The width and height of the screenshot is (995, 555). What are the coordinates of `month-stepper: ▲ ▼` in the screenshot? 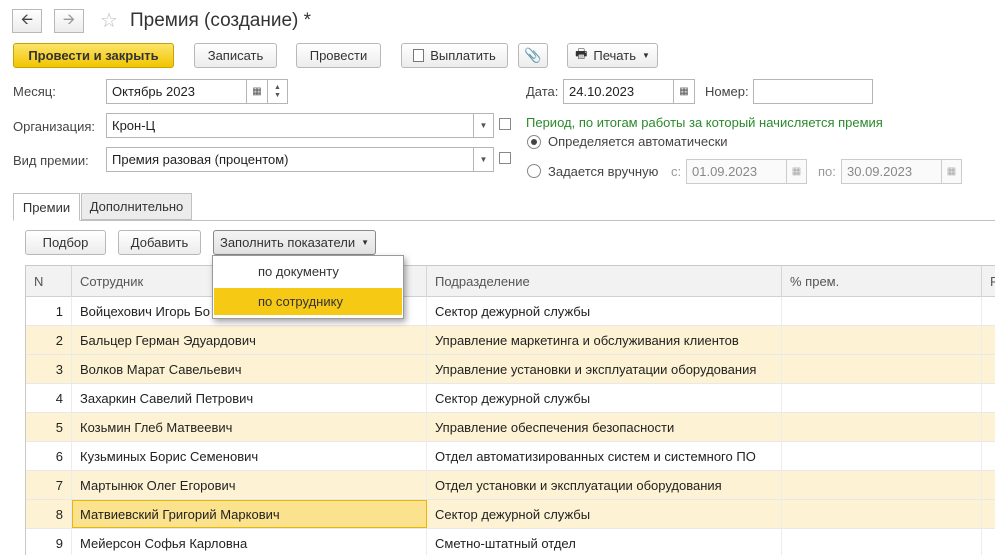 It's located at (277, 91).